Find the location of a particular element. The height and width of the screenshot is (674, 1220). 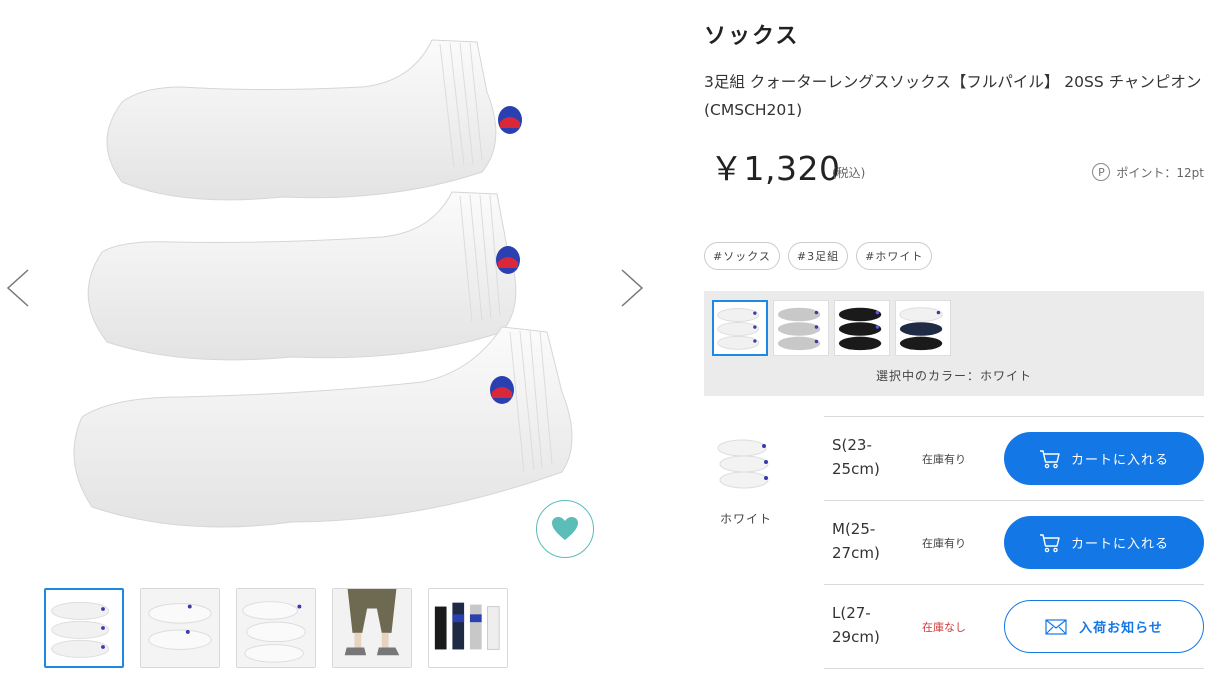

color-selector: 選択中のカラー：ホワイト is located at coordinates (954, 343).